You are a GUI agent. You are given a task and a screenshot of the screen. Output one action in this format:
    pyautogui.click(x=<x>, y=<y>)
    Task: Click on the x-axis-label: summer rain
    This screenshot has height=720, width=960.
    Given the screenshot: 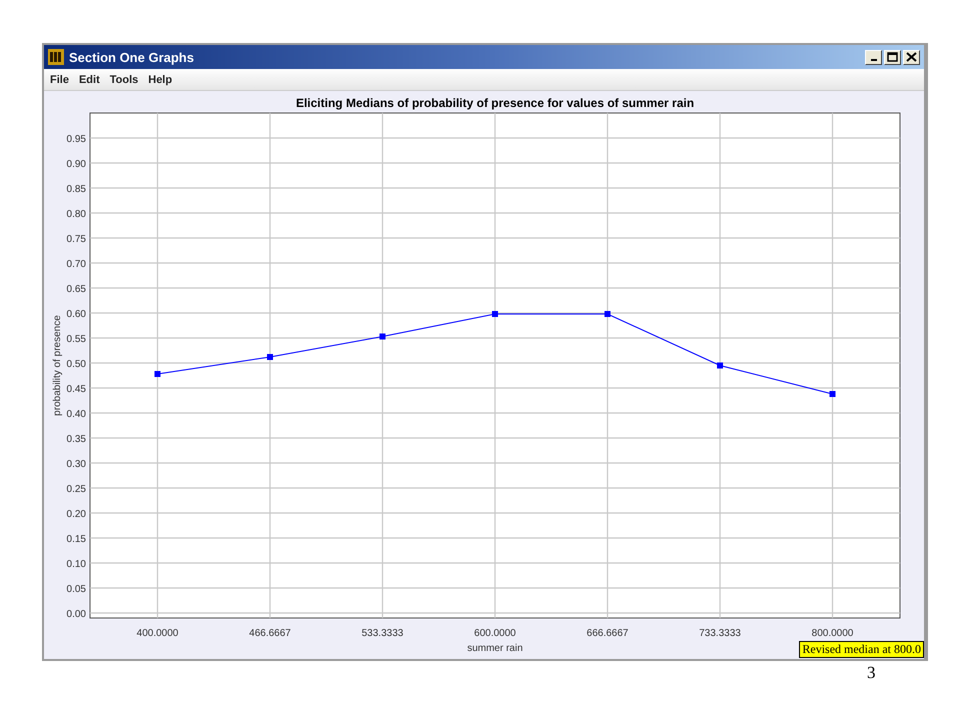 What is the action you would take?
    pyautogui.click(x=495, y=648)
    